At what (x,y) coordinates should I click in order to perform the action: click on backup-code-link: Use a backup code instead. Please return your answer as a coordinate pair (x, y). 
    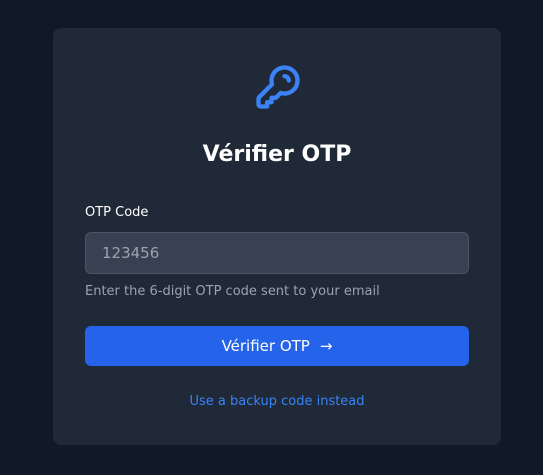
    Looking at the image, I should click on (277, 401).